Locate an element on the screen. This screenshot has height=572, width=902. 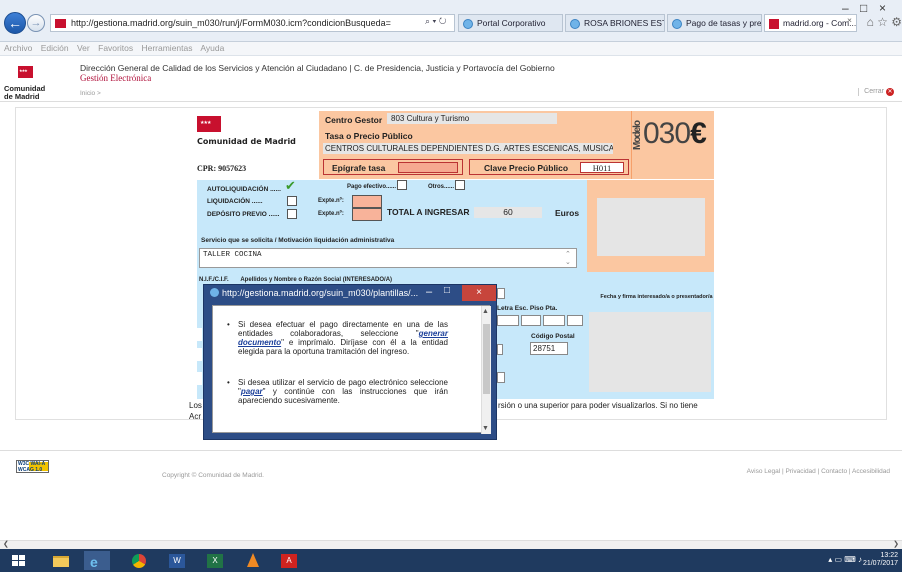
menu-archivo: Archivo is located at coordinates (18, 48).